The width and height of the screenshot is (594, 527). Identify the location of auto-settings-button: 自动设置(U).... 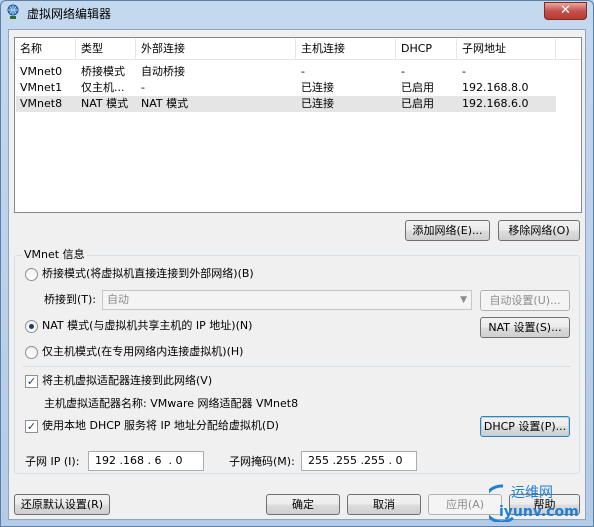
(525, 300).